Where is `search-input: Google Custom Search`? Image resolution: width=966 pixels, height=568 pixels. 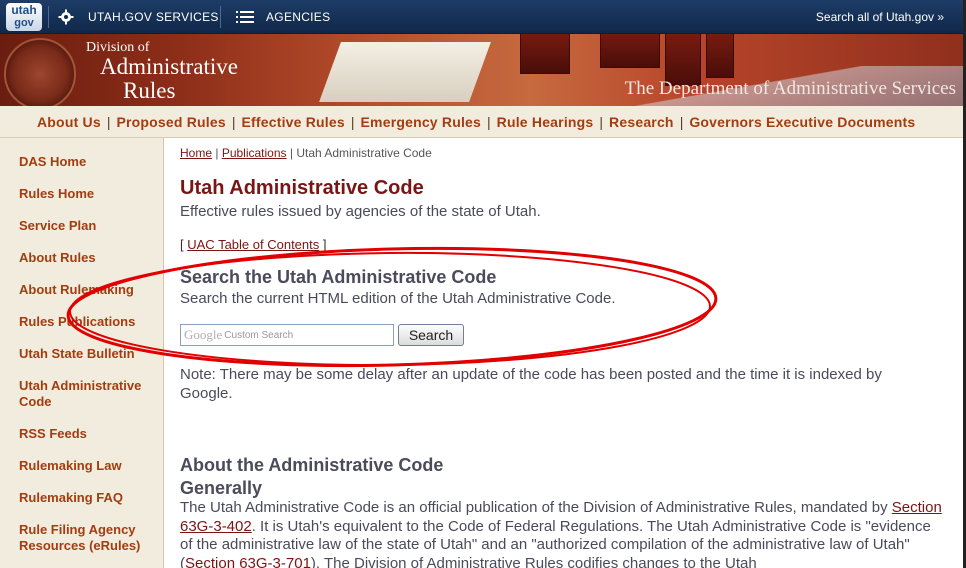 search-input: Google Custom Search is located at coordinates (287, 335).